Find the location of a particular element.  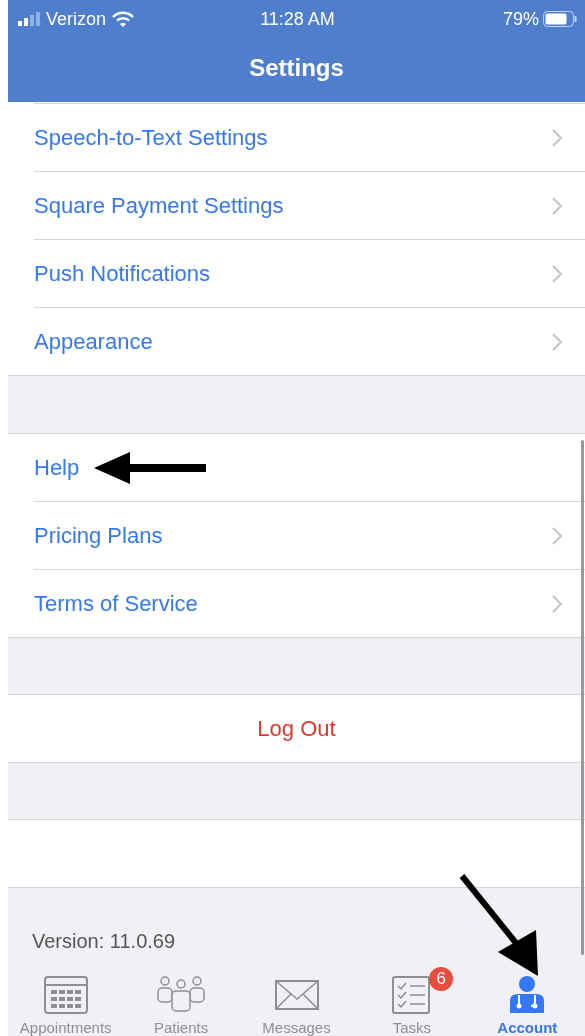

status-time: 11:28 AM is located at coordinates (297, 18).